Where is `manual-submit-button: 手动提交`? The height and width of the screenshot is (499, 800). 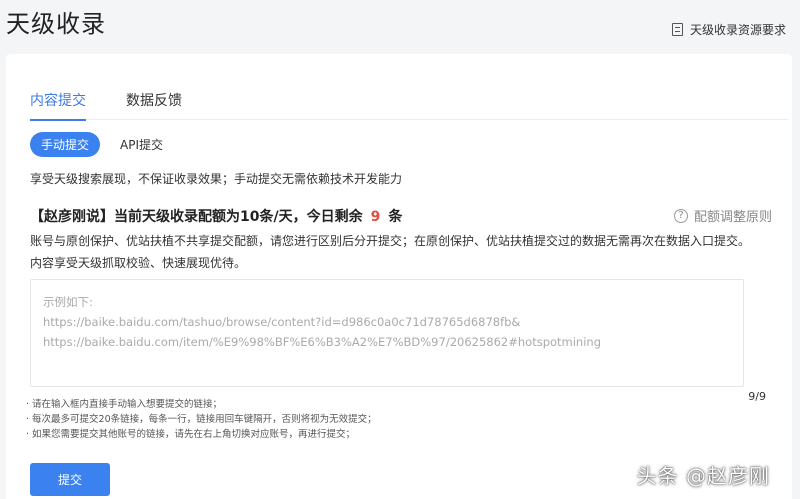 manual-submit-button: 手动提交 is located at coordinates (65, 144).